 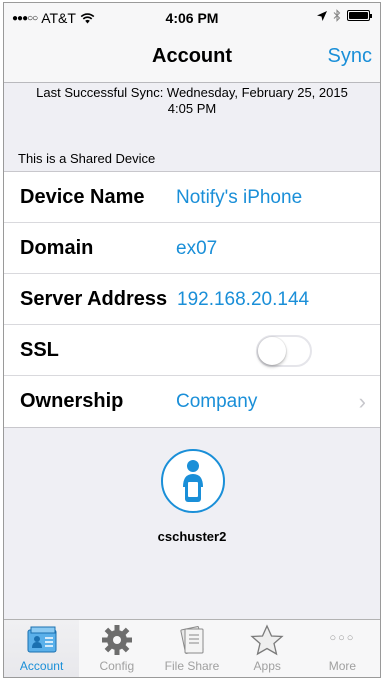 What do you see at coordinates (192, 56) in the screenshot?
I see `page-title: Account` at bounding box center [192, 56].